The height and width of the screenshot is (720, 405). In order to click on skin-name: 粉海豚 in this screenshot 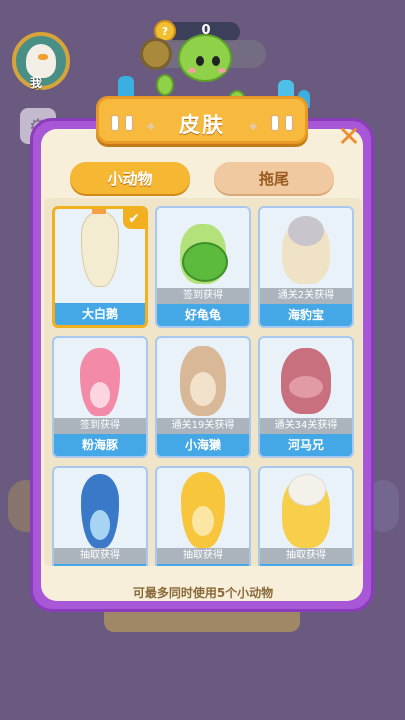, I will do `click(100, 445)`.